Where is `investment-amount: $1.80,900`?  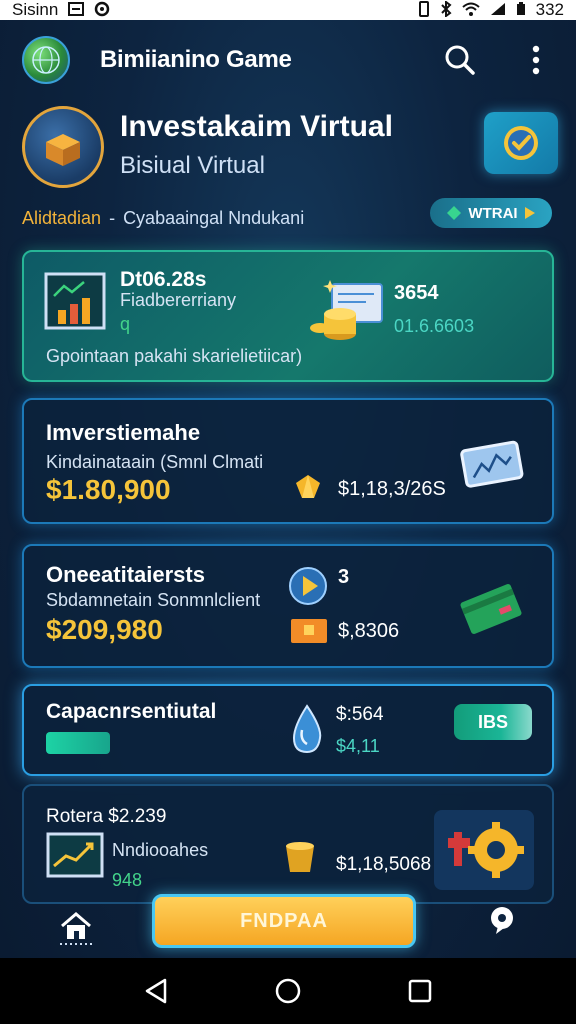 investment-amount: $1.80,900 is located at coordinates (108, 489).